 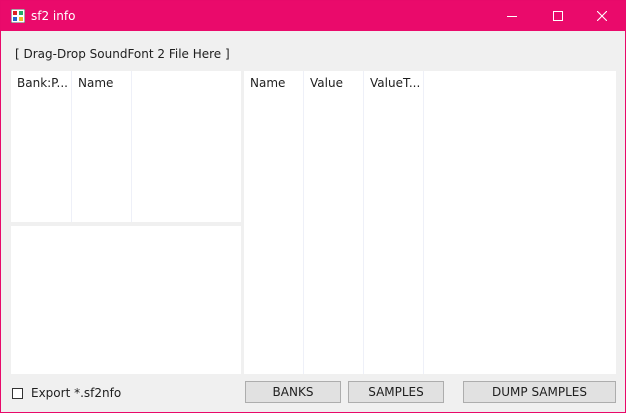 What do you see at coordinates (293, 392) in the screenshot?
I see `banks-button: BANKS` at bounding box center [293, 392].